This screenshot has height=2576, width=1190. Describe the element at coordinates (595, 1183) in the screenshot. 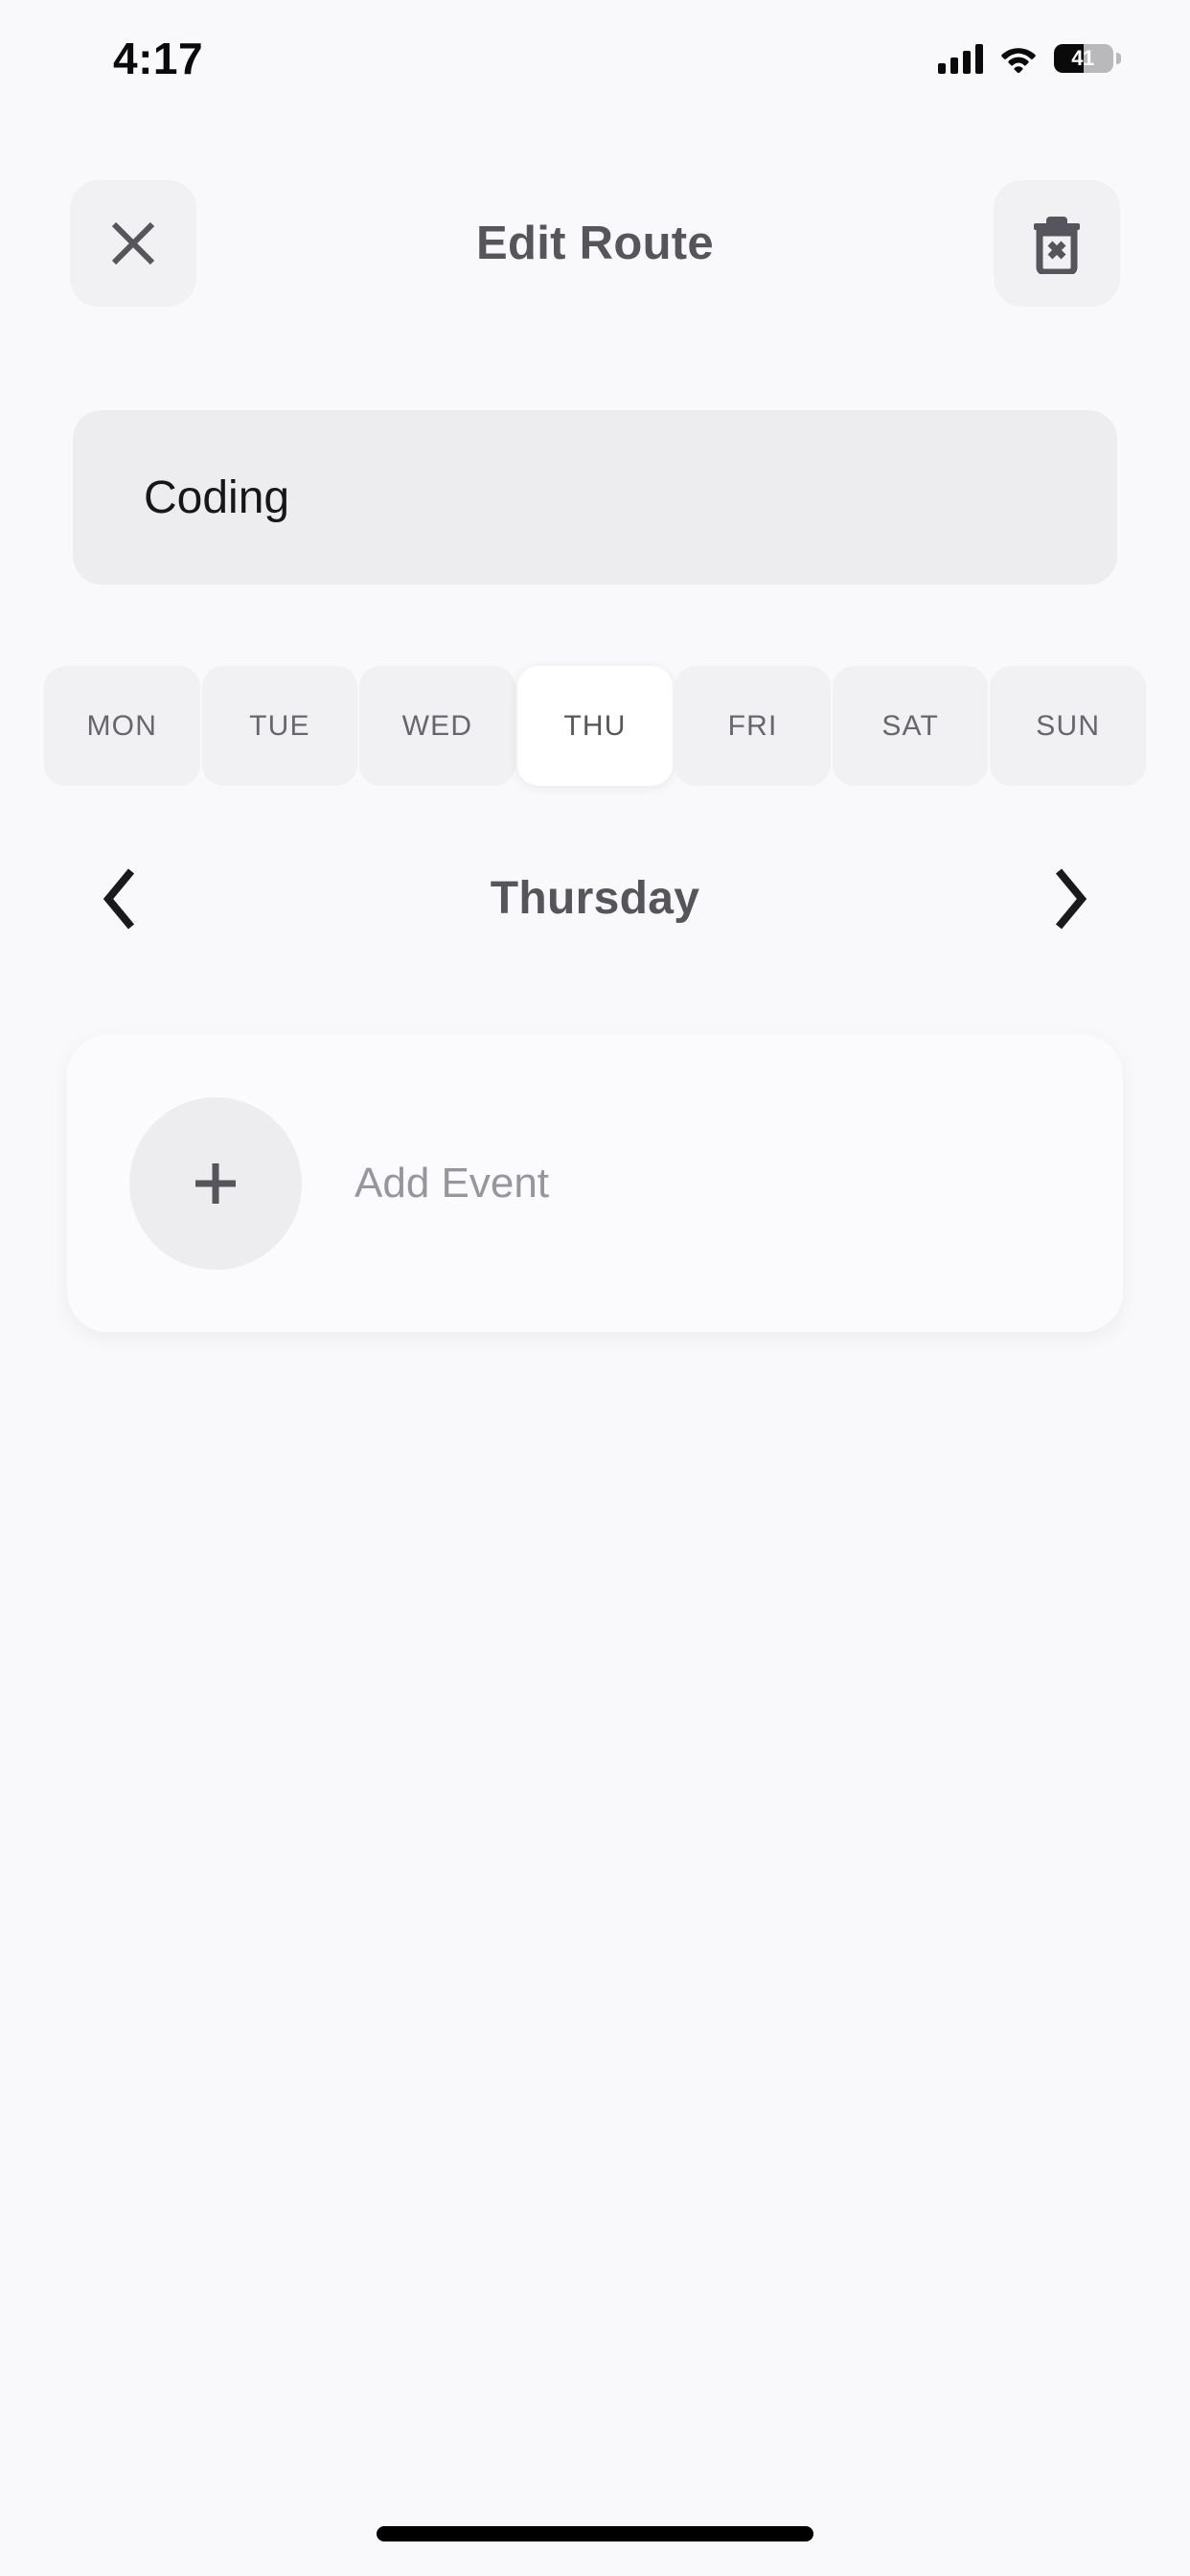

I see `add-event-card: Add Event` at that location.